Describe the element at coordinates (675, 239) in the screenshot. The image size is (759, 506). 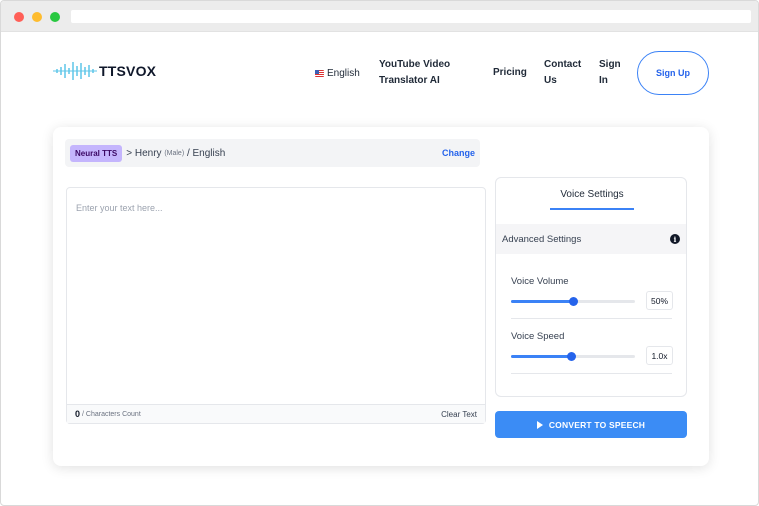
I see `info-icon: i` at that location.